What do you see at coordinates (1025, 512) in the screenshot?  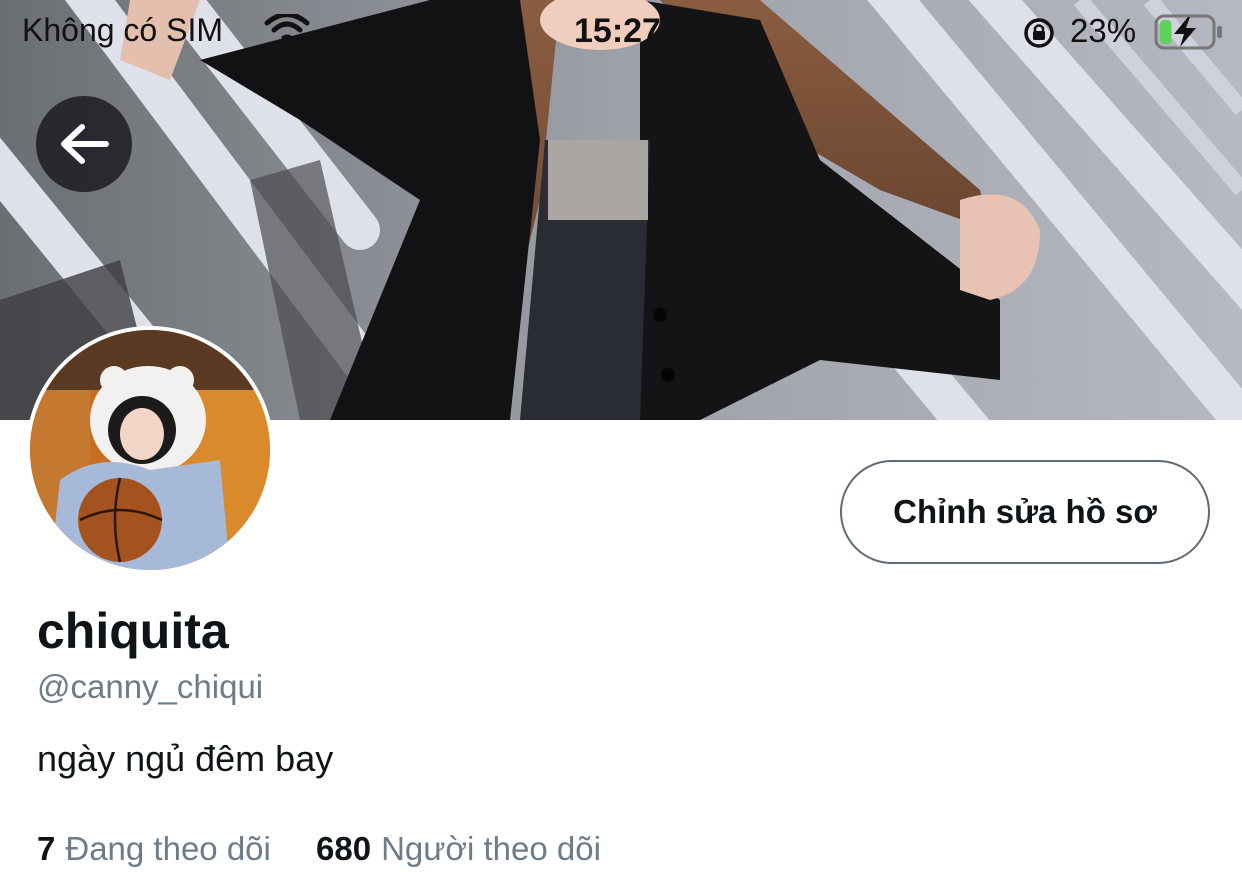 I see `edit-profile-button: Chỉnh sửa hồ sơ` at bounding box center [1025, 512].